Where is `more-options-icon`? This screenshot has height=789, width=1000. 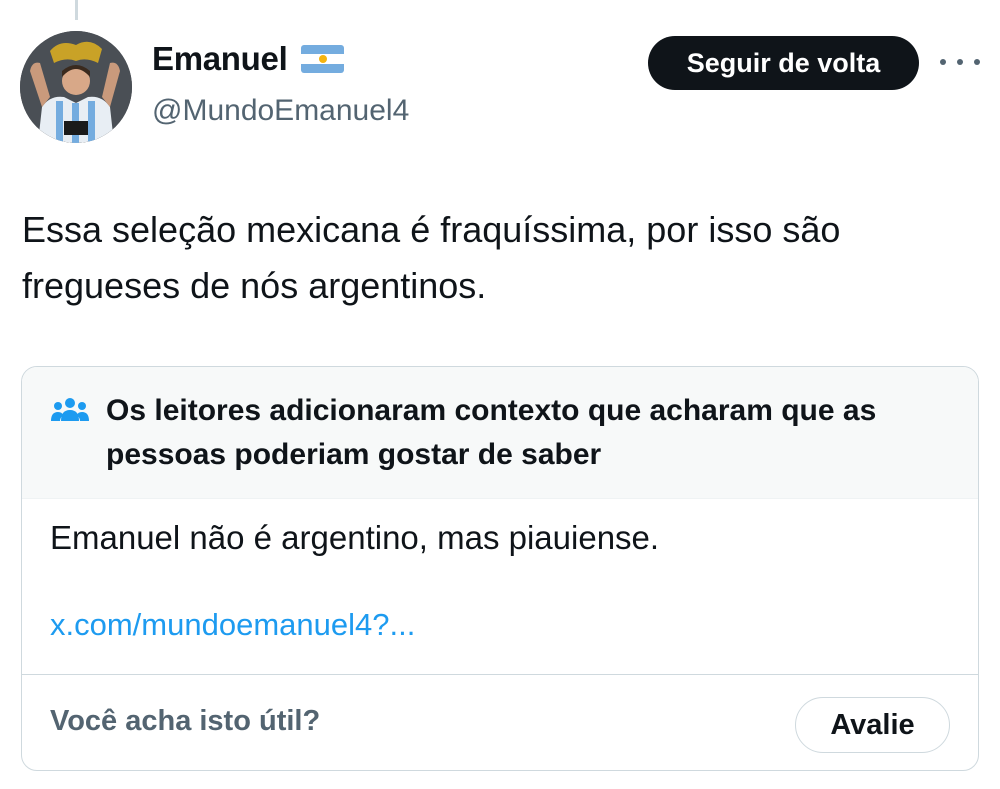 more-options-icon is located at coordinates (960, 62).